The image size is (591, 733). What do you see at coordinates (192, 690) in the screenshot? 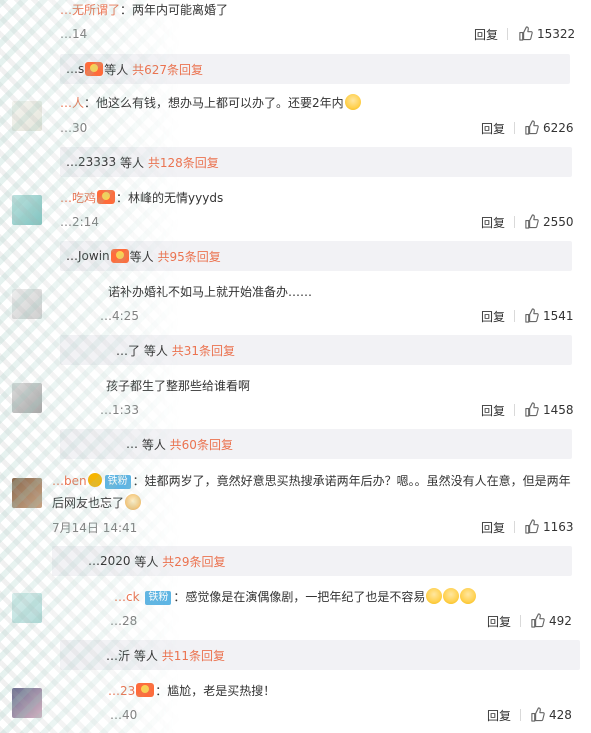
I see `comment-text: …23 ：尴尬，老是买热搜！` at bounding box center [192, 690].